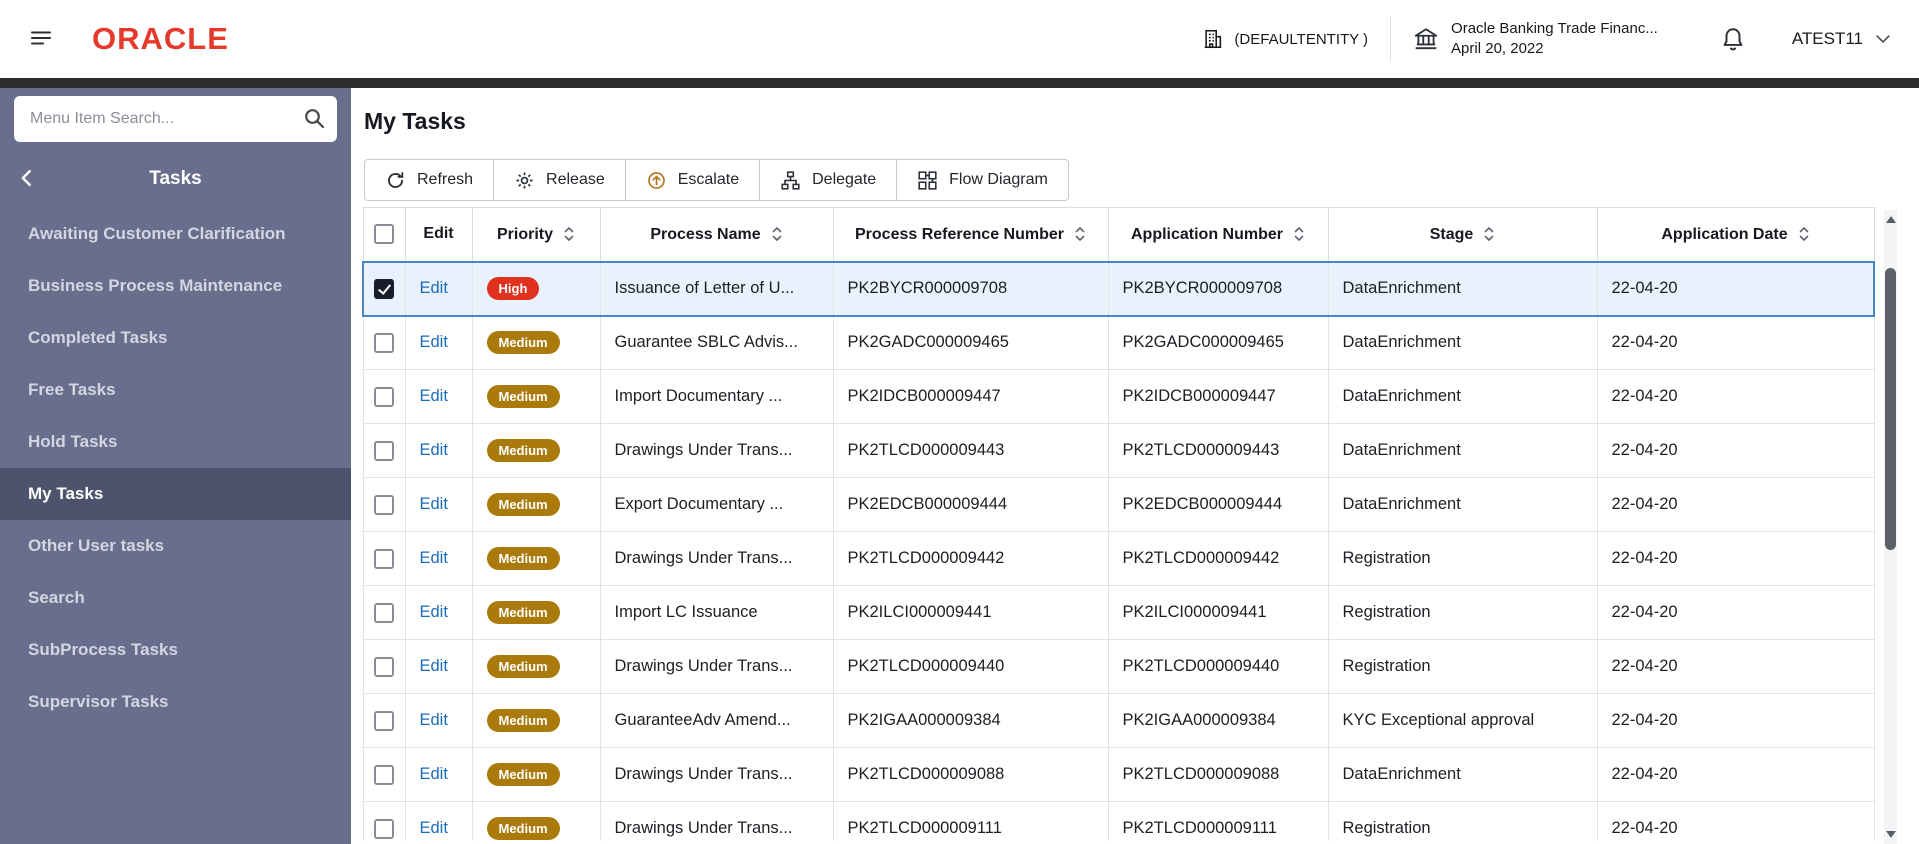 This screenshot has width=1919, height=844. Describe the element at coordinates (524, 180) in the screenshot. I see `release-icon` at that location.